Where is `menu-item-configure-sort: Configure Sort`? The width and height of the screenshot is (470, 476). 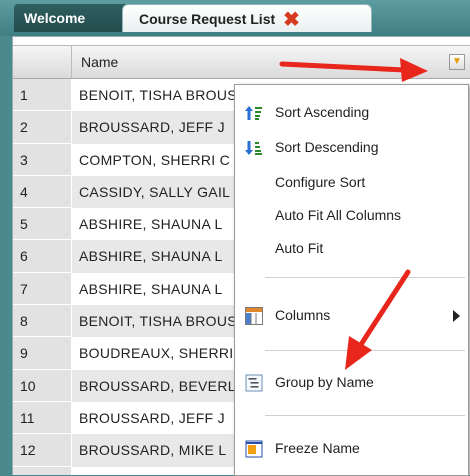 menu-item-configure-sort: Configure Sort is located at coordinates (351, 182).